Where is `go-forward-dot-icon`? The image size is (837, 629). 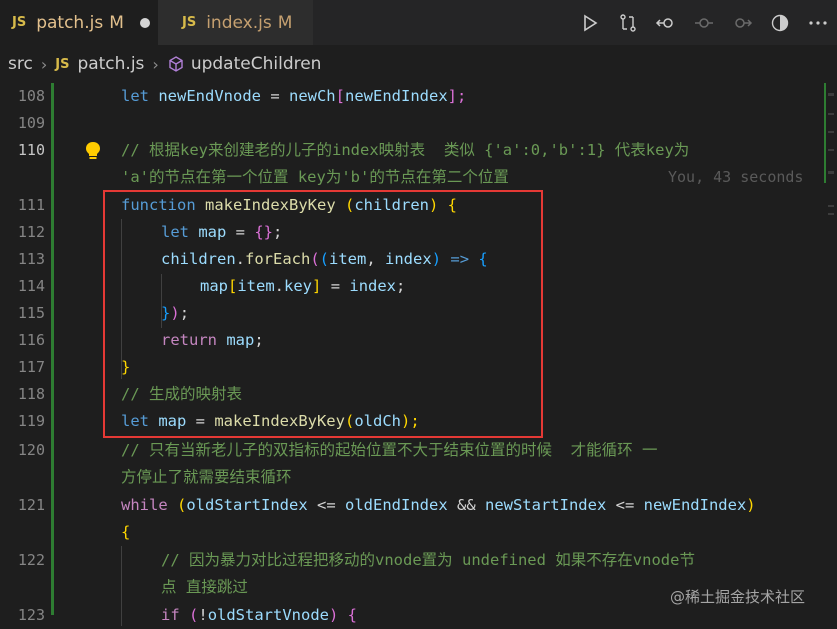
go-forward-dot-icon is located at coordinates (704, 22).